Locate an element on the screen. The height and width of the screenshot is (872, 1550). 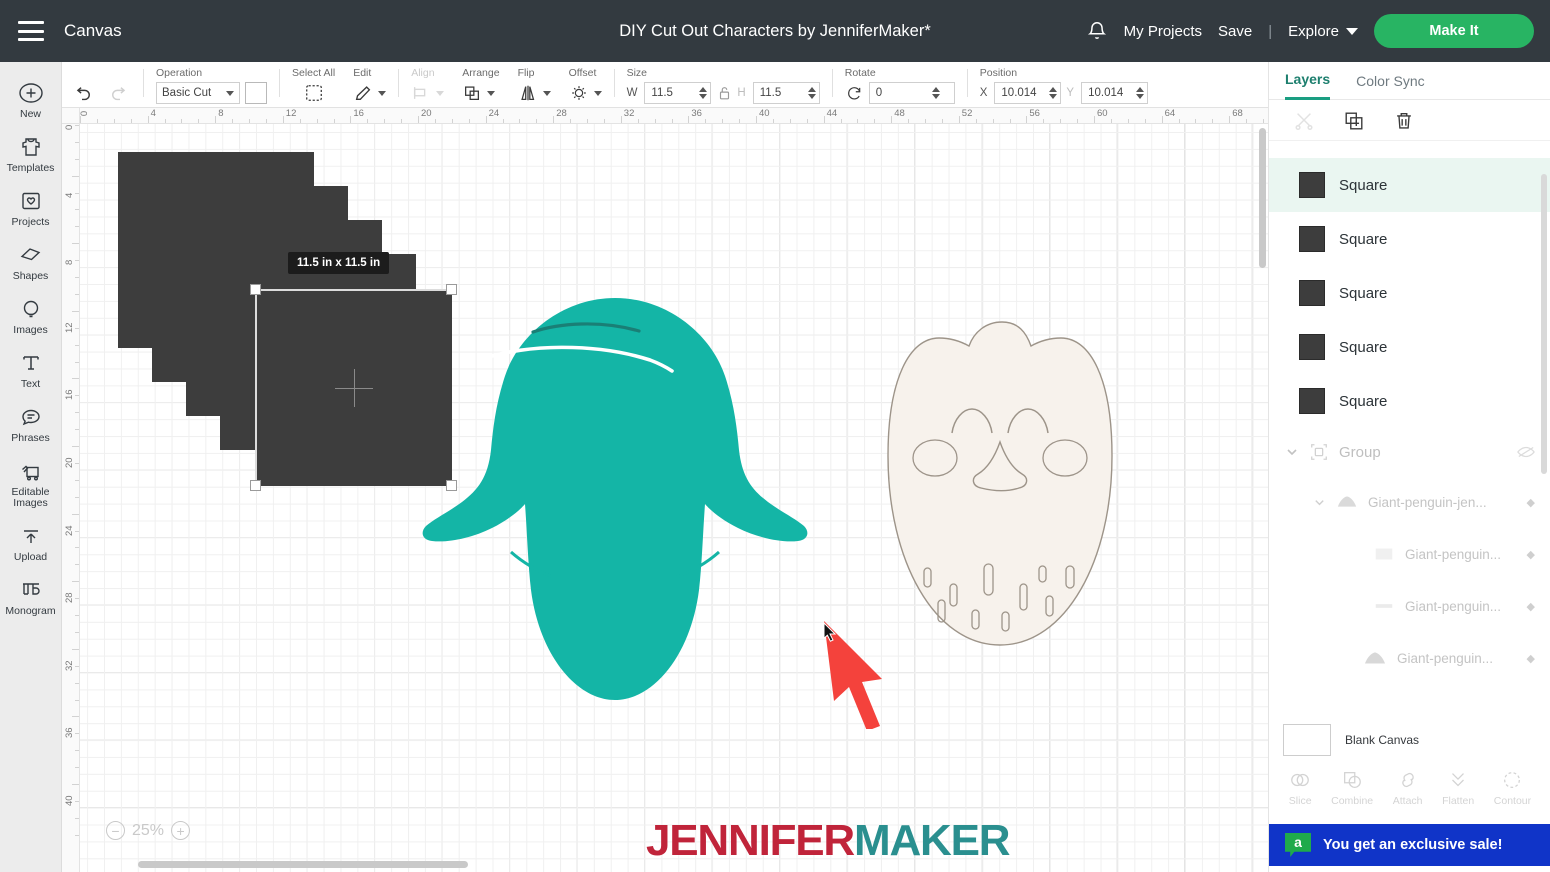
width-input is located at coordinates (673, 93).